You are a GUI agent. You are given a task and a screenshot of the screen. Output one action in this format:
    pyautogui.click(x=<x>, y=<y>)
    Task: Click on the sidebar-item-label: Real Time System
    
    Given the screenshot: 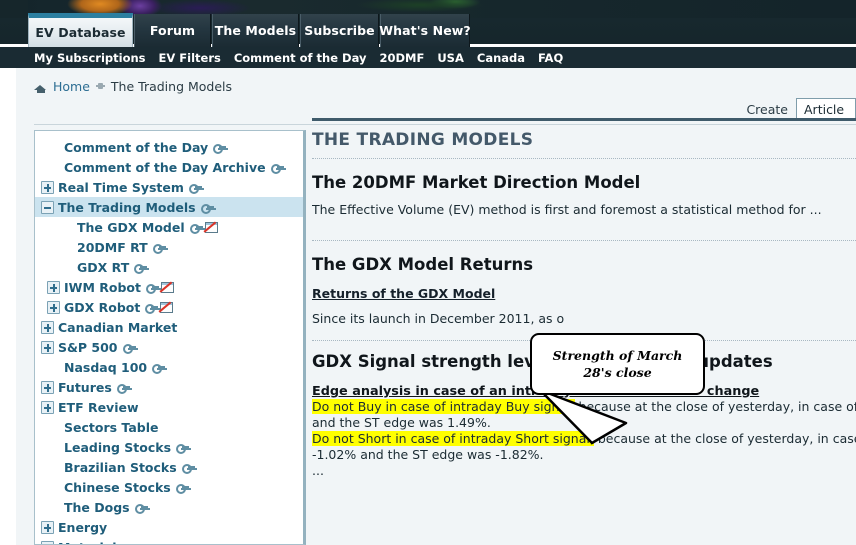 What is the action you would take?
    pyautogui.click(x=121, y=187)
    